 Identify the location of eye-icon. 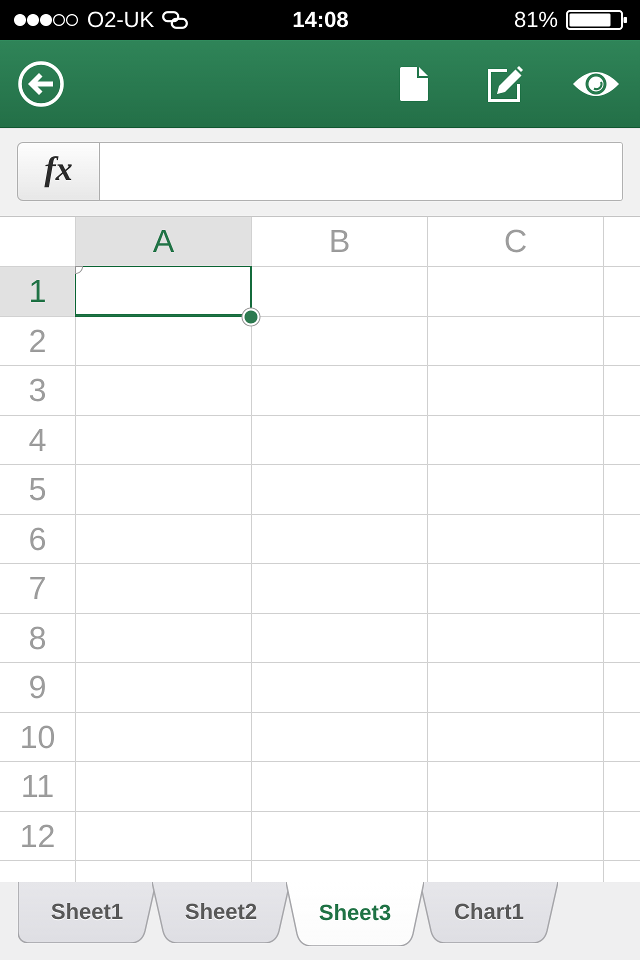
(596, 84).